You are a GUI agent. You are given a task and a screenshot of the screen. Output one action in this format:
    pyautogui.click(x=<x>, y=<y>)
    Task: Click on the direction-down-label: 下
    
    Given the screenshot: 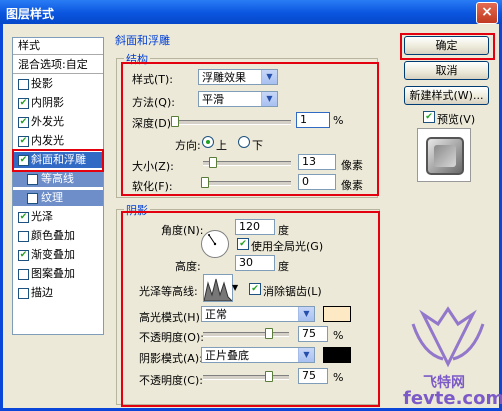 What is the action you would take?
    pyautogui.click(x=257, y=145)
    